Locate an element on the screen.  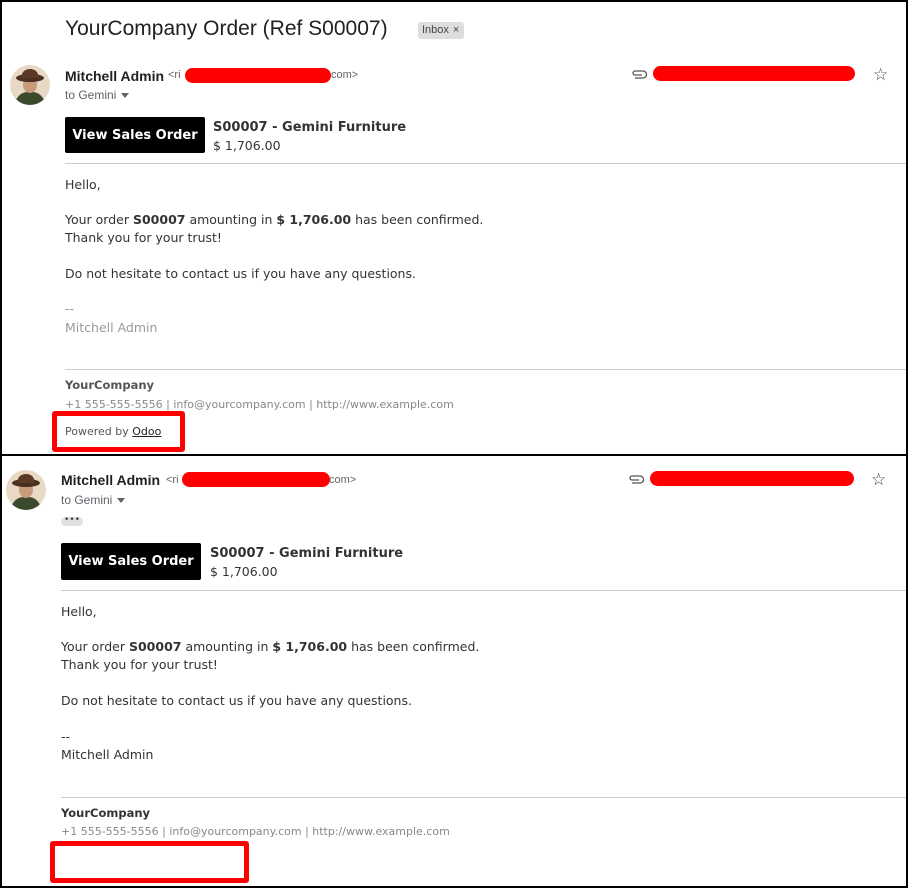
powered-by: Powered by Odoo is located at coordinates (113, 431).